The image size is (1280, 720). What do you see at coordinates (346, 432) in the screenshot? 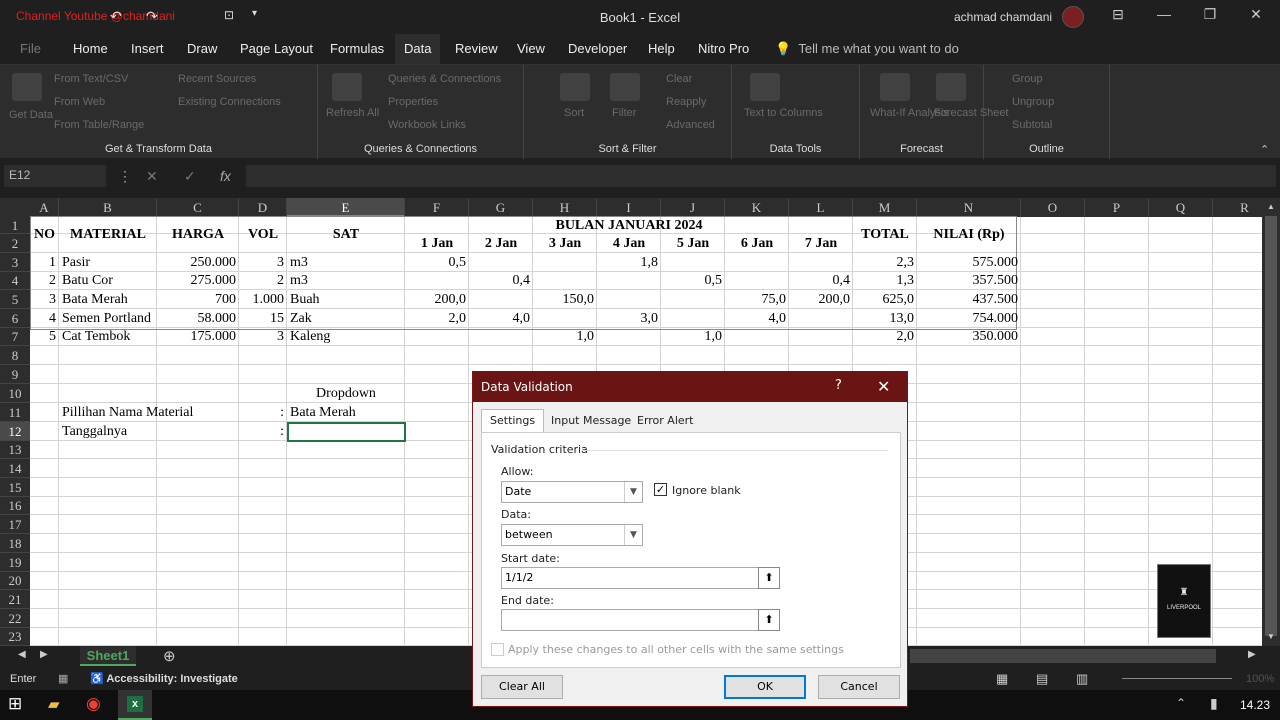
I see `active-cell-e12` at bounding box center [346, 432].